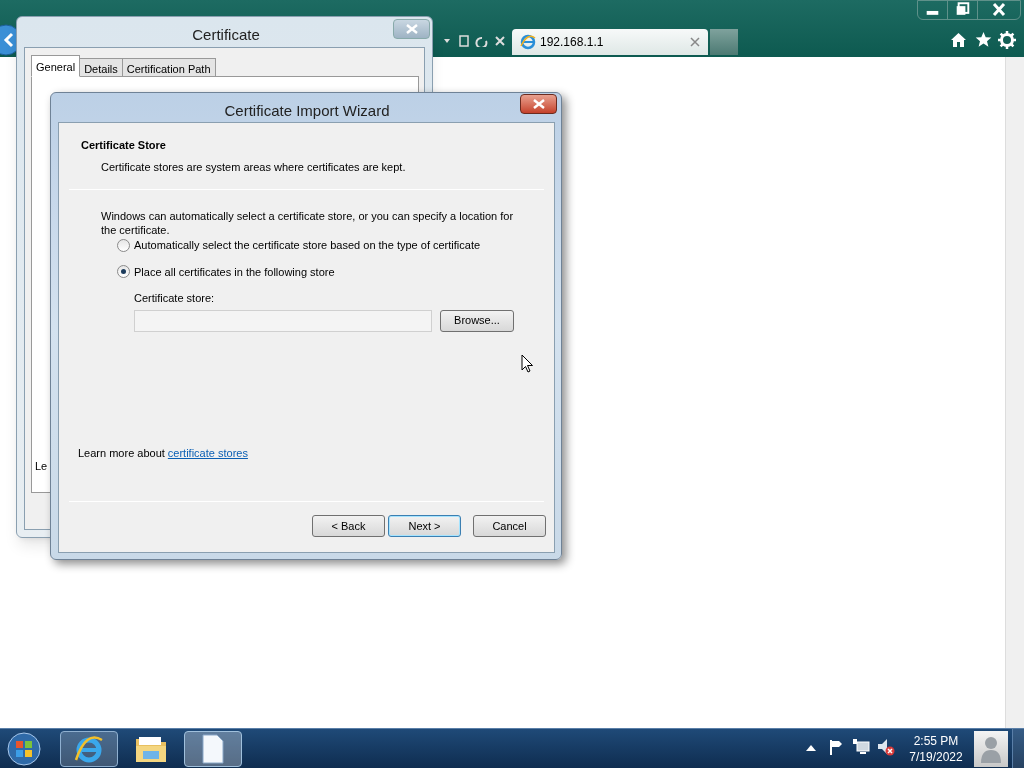  I want to click on tab-title: 192.168.1.1, so click(572, 42).